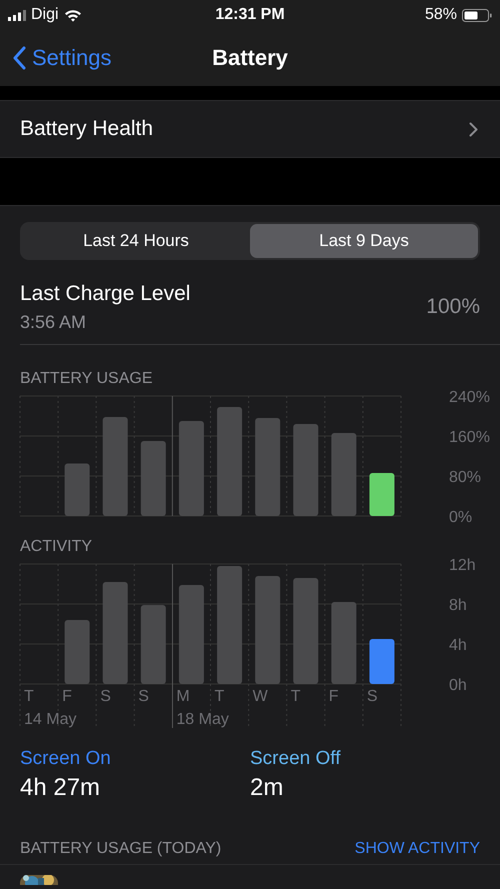 This screenshot has height=889, width=500. Describe the element at coordinates (56, 547) in the screenshot. I see `chart-heading: ACTIVITY` at that location.